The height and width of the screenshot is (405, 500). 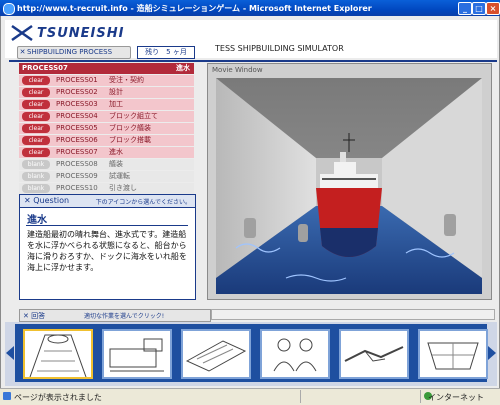 I want to click on shipbuilding-process-tab: ✕ SHIPBUILDING PROCESS, so click(x=74, y=52).